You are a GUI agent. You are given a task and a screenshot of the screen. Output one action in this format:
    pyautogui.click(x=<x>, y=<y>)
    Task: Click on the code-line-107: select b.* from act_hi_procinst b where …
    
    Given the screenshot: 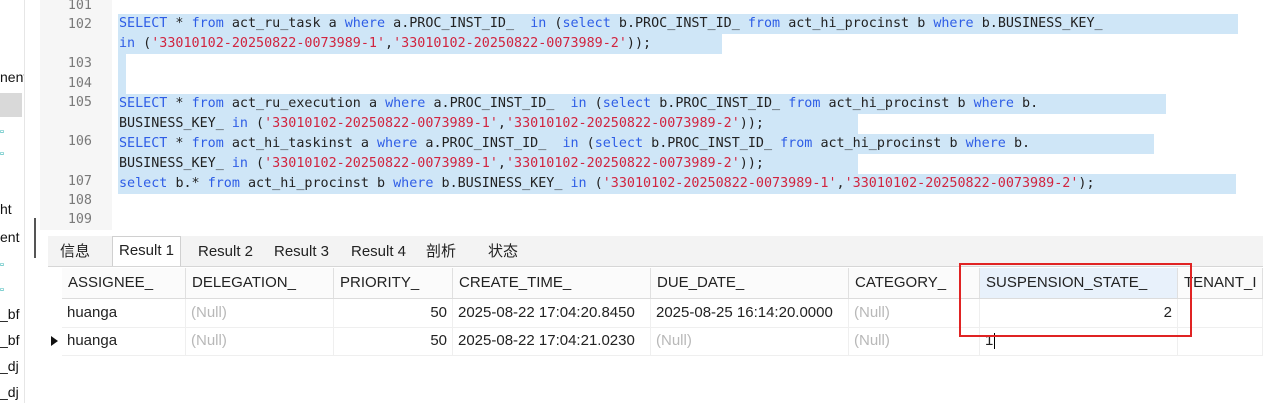 What is the action you would take?
    pyautogui.click(x=607, y=183)
    